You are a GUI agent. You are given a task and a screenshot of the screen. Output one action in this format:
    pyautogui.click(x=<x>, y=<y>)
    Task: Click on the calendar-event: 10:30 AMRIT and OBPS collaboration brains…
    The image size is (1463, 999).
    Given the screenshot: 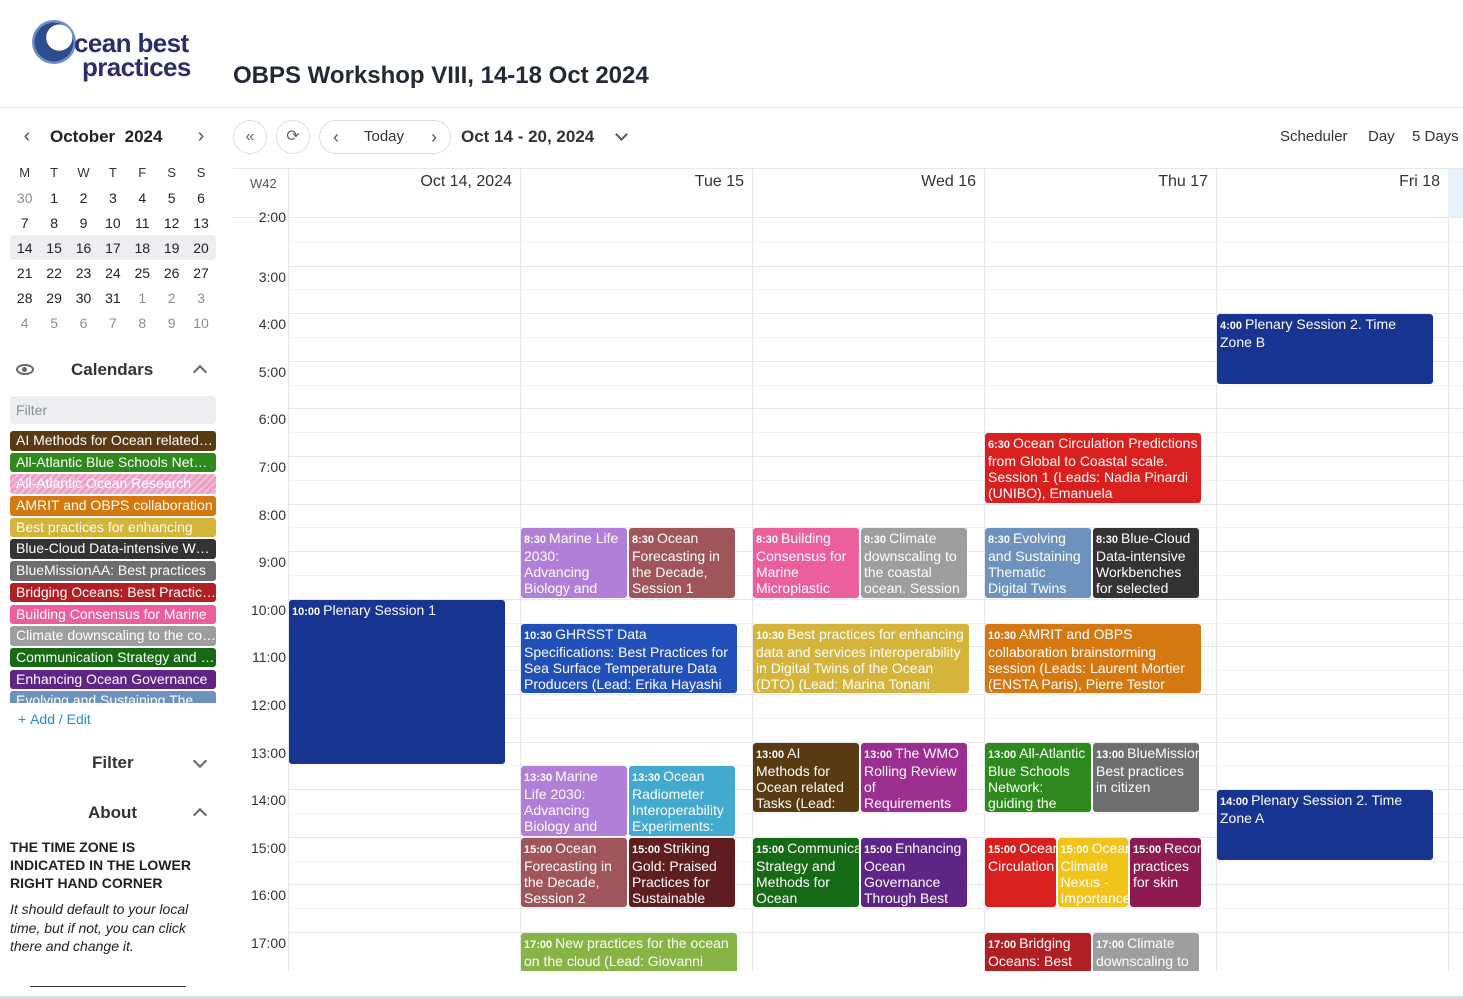 What is the action you would take?
    pyautogui.click(x=1093, y=658)
    